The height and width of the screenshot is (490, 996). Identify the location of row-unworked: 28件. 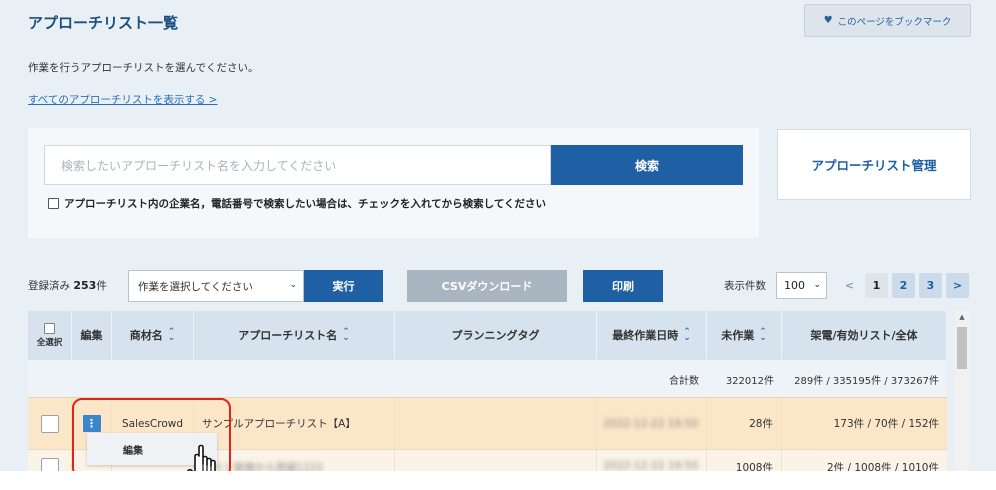
(744, 423).